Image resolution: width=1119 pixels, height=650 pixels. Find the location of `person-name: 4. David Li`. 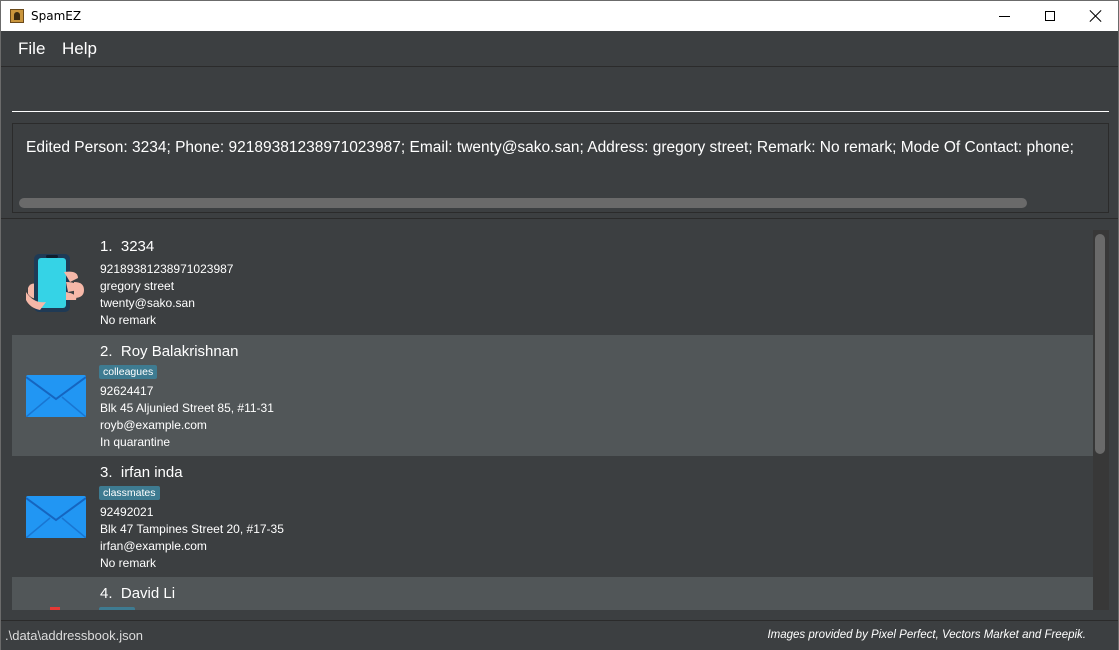

person-name: 4. David Li is located at coordinates (137, 593).